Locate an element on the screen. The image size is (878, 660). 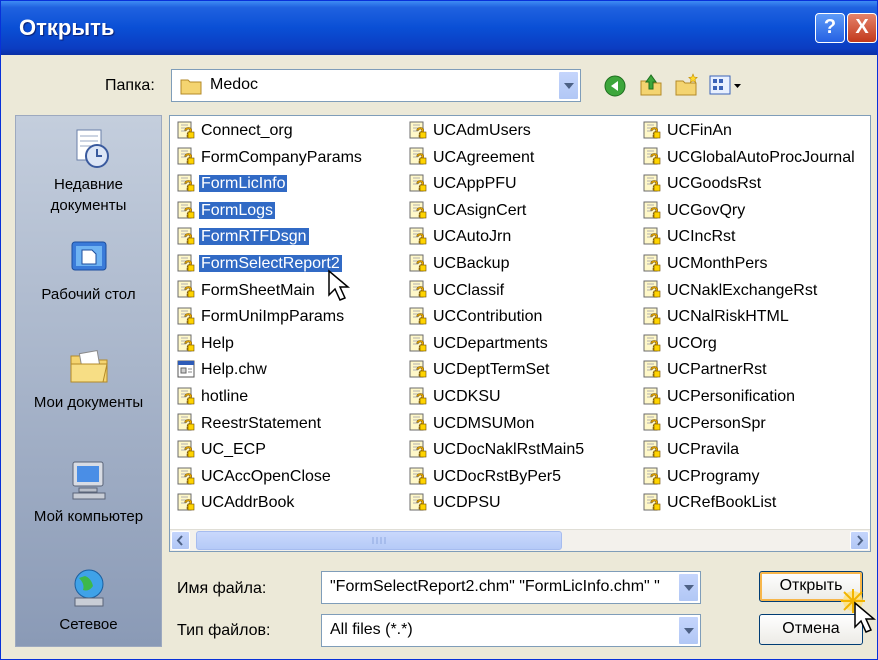
file-item: ? UCAddrBook is located at coordinates (236, 503).